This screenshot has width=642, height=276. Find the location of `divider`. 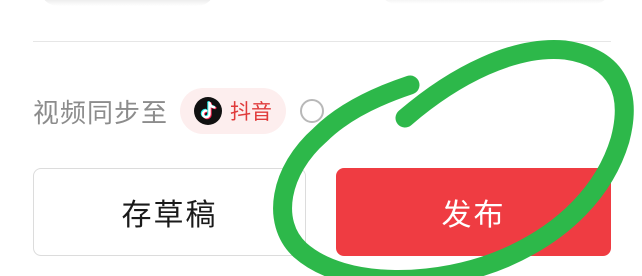

divider is located at coordinates (322, 41).